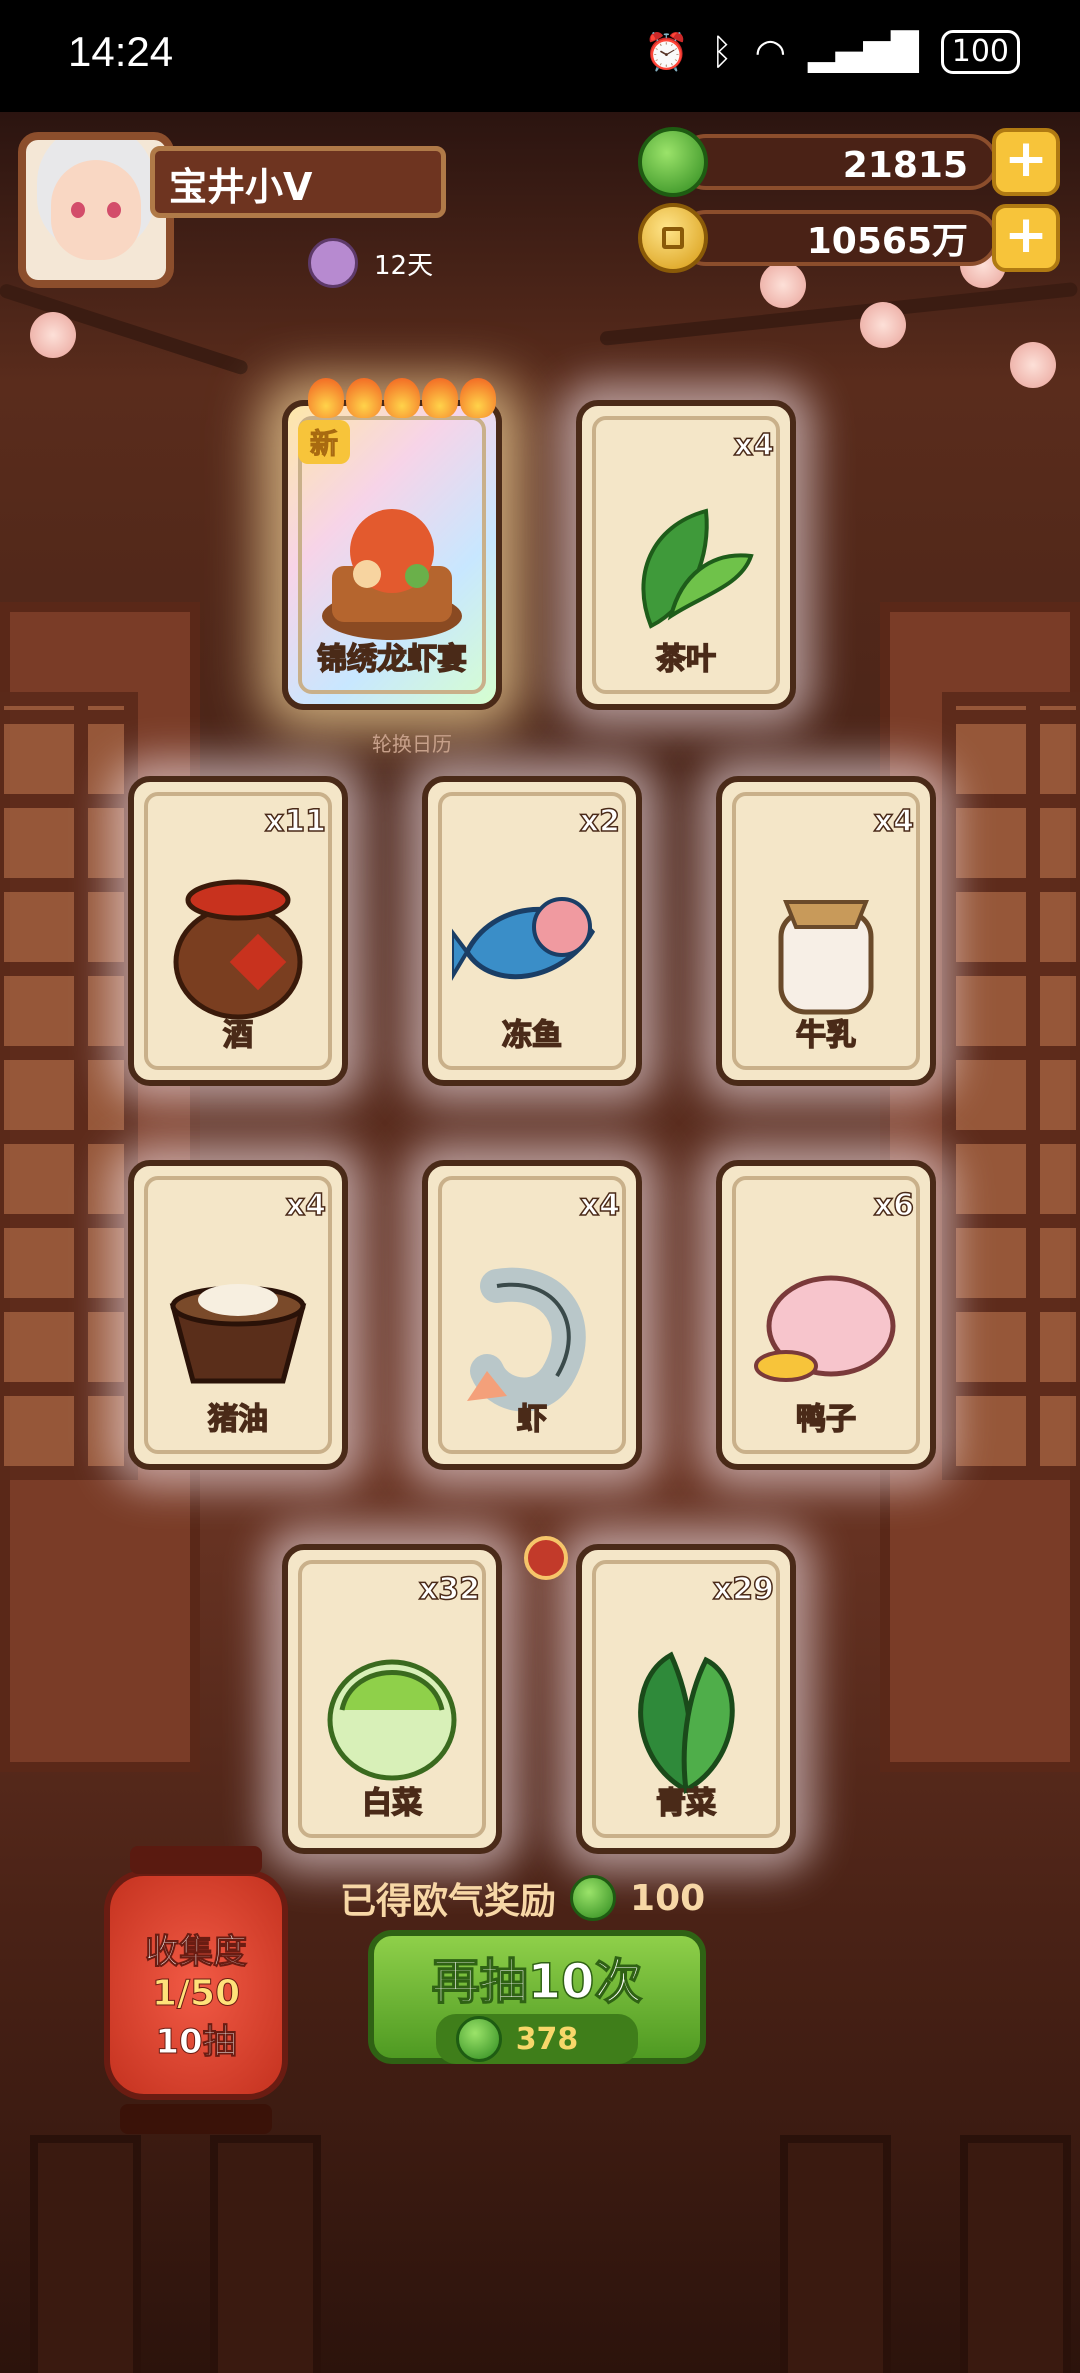 This screenshot has height=2373, width=1080. I want to click on lobster-feast-icon, so click(392, 574).